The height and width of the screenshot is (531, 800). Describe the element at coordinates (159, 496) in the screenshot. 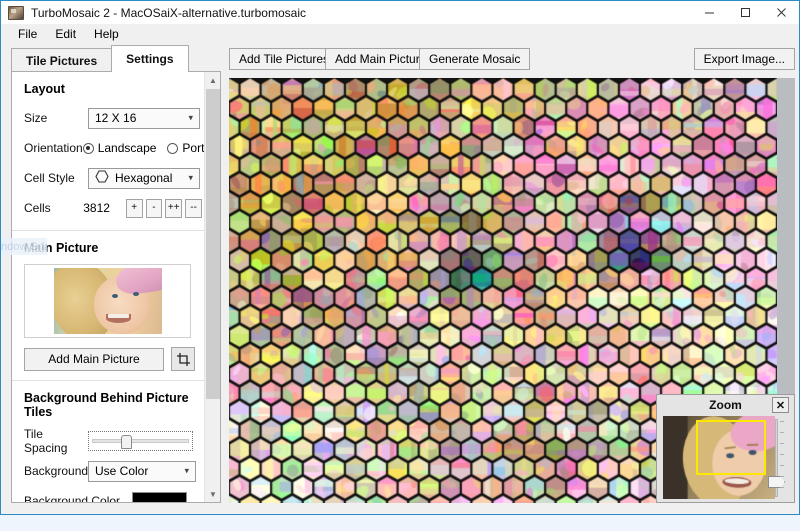

I see `background-color-swatch` at that location.